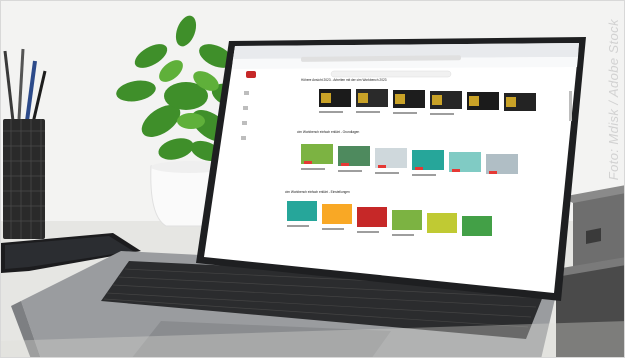 This screenshot has width=625, height=358. I want to click on scrollbar, so click(570, 106).